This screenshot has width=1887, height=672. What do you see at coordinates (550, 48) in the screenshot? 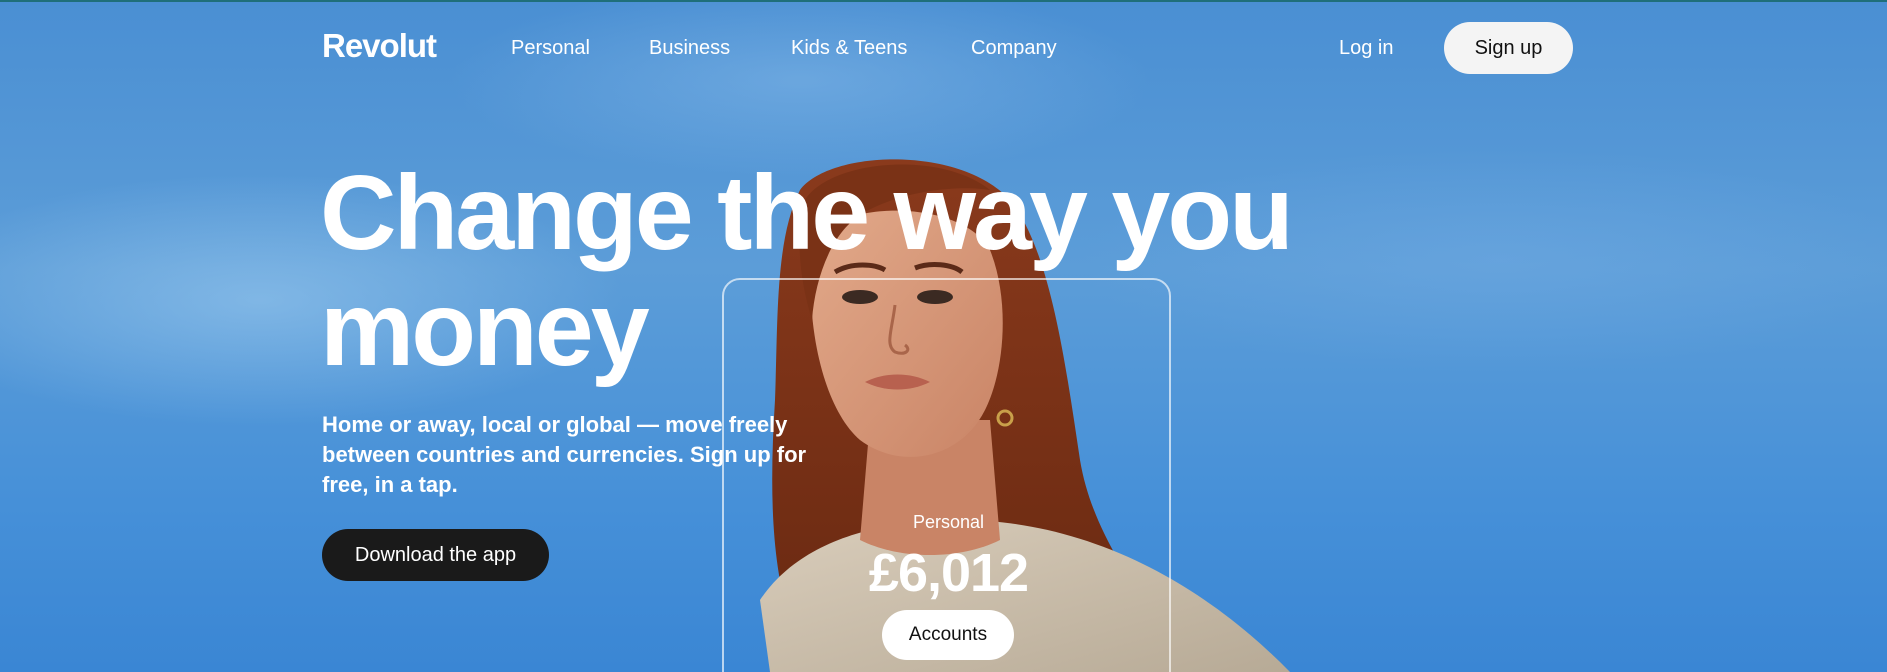
I see `nav-link-personal: Personal` at bounding box center [550, 48].